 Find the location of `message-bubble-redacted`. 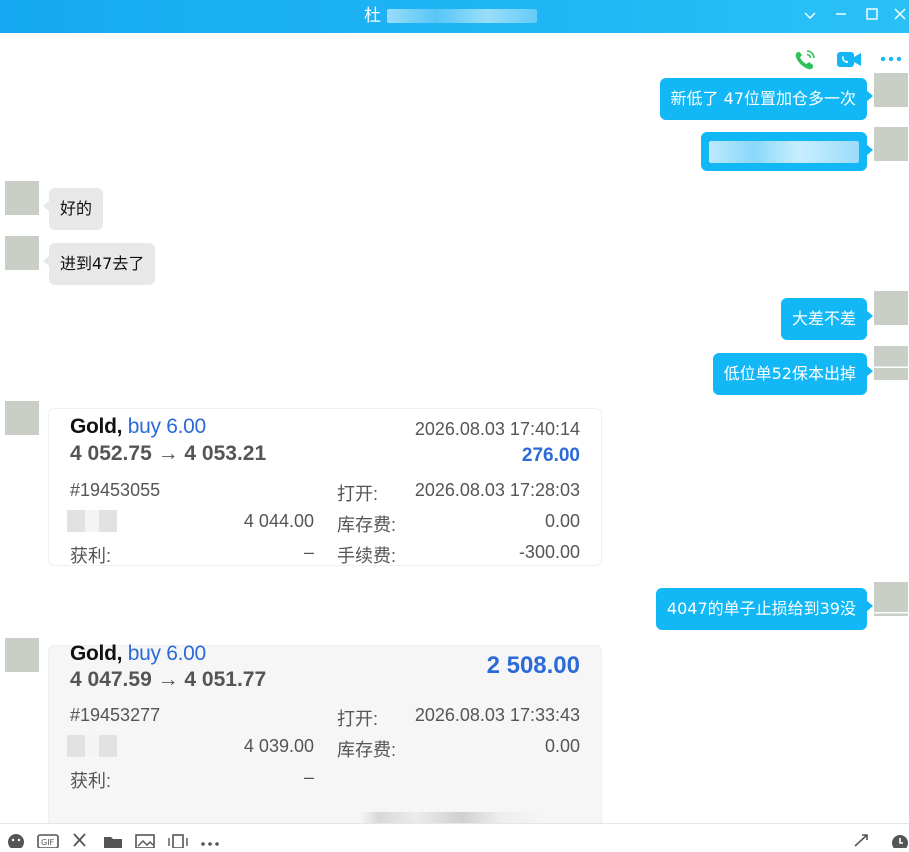

message-bubble-redacted is located at coordinates (787, 151).